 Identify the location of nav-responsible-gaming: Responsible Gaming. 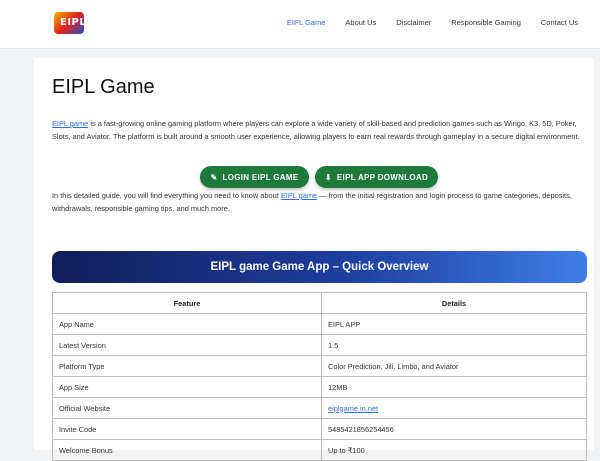
(486, 22).